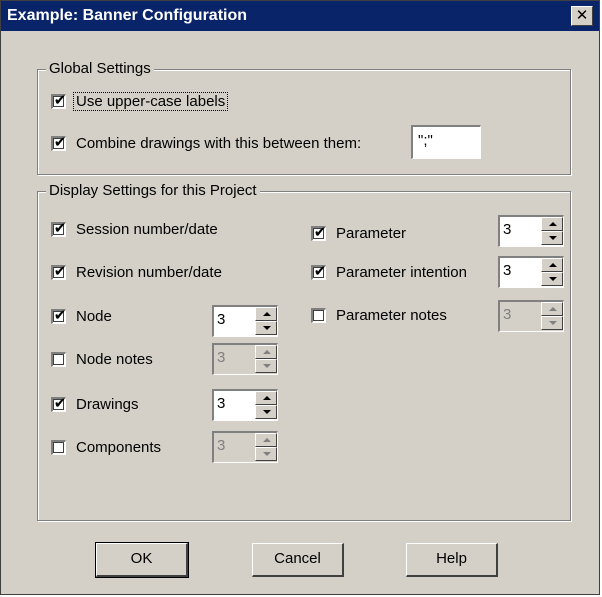  I want to click on parameter-intention-checkbox: ✔ Parameter intention, so click(389, 272).